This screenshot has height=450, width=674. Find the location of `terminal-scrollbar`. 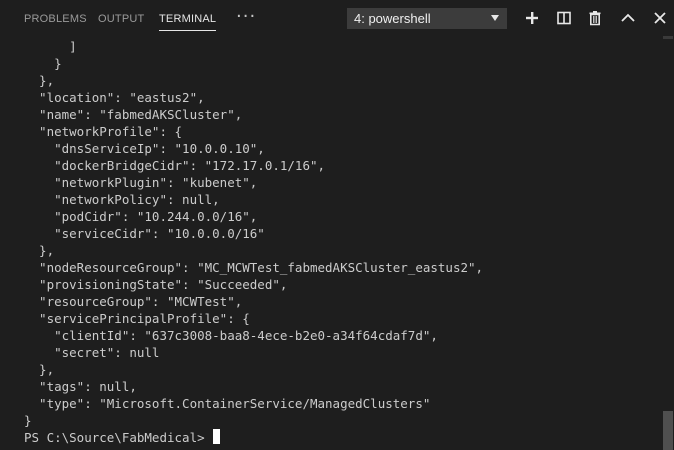

terminal-scrollbar is located at coordinates (668, 243).